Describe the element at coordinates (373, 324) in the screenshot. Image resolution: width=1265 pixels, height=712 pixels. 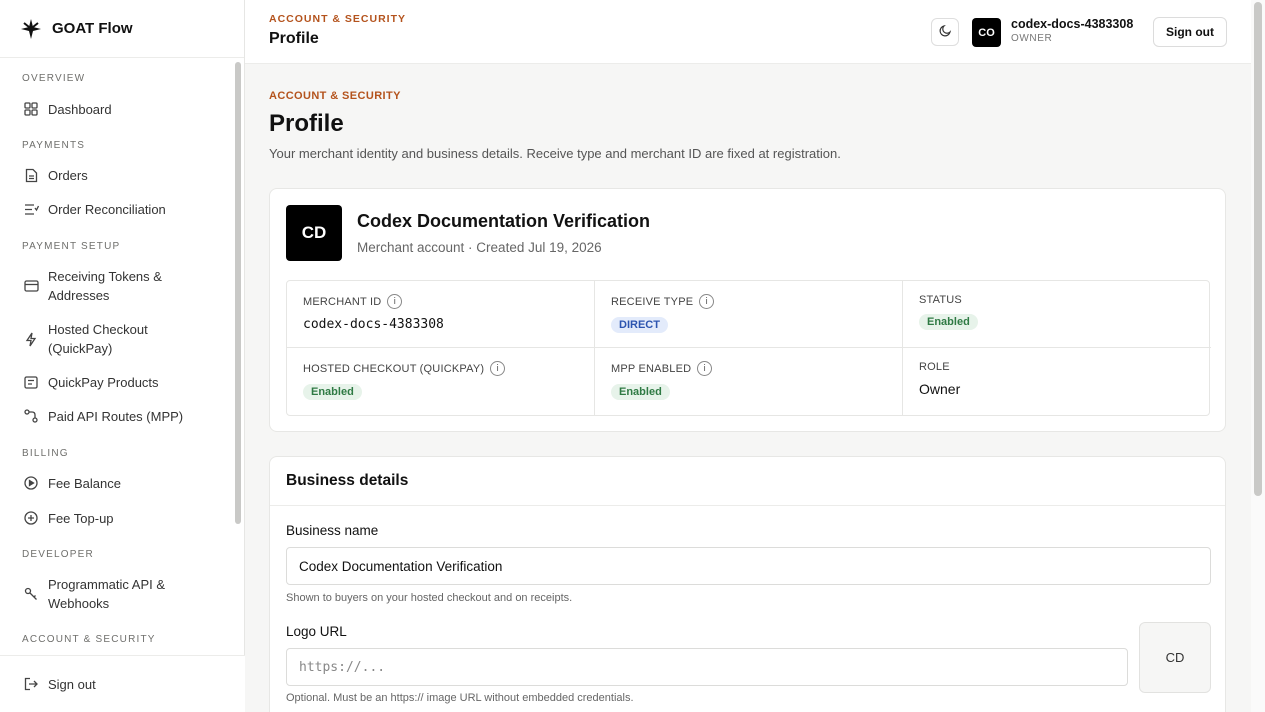
I see `merchant-id-value: codex-docs-4383308` at that location.